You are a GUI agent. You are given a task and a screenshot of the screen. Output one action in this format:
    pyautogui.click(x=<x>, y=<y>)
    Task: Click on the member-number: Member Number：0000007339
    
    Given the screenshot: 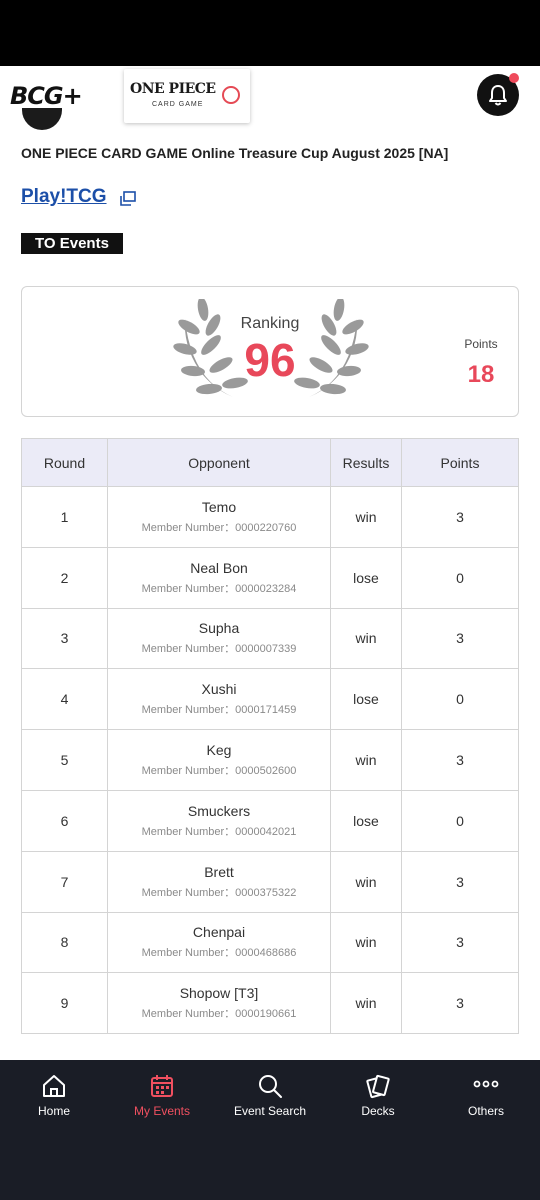 What is the action you would take?
    pyautogui.click(x=219, y=649)
    